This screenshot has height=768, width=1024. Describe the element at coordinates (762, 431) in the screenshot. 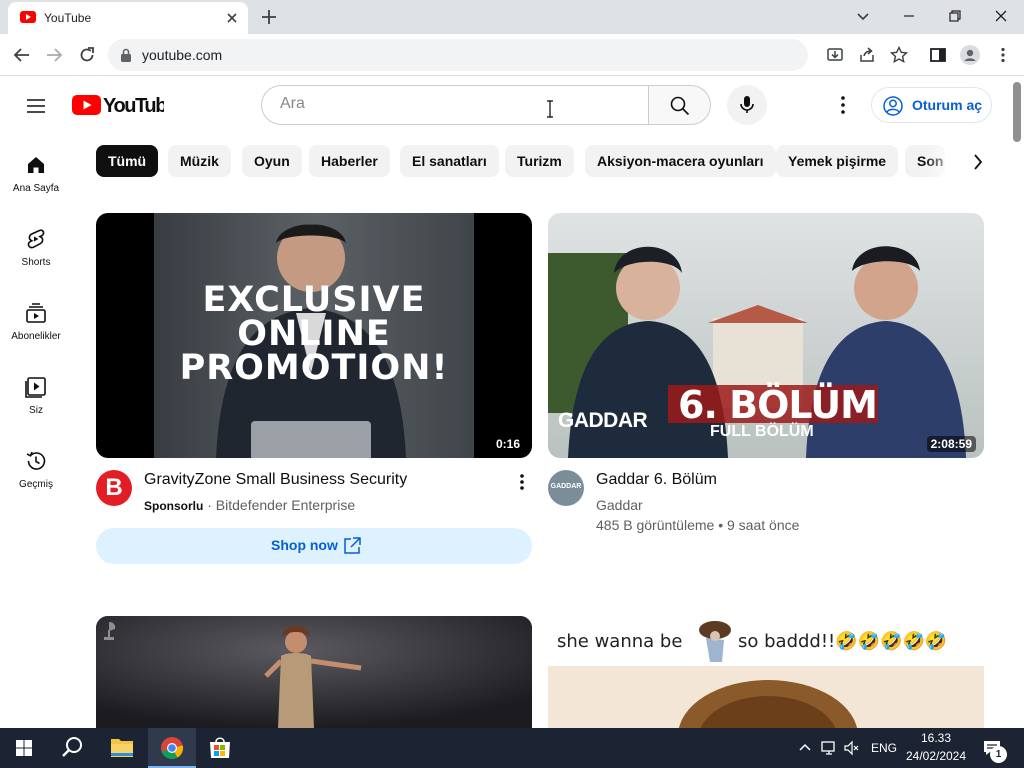

I see `thumbnail-subtitle: FULL BÖLÜM` at that location.